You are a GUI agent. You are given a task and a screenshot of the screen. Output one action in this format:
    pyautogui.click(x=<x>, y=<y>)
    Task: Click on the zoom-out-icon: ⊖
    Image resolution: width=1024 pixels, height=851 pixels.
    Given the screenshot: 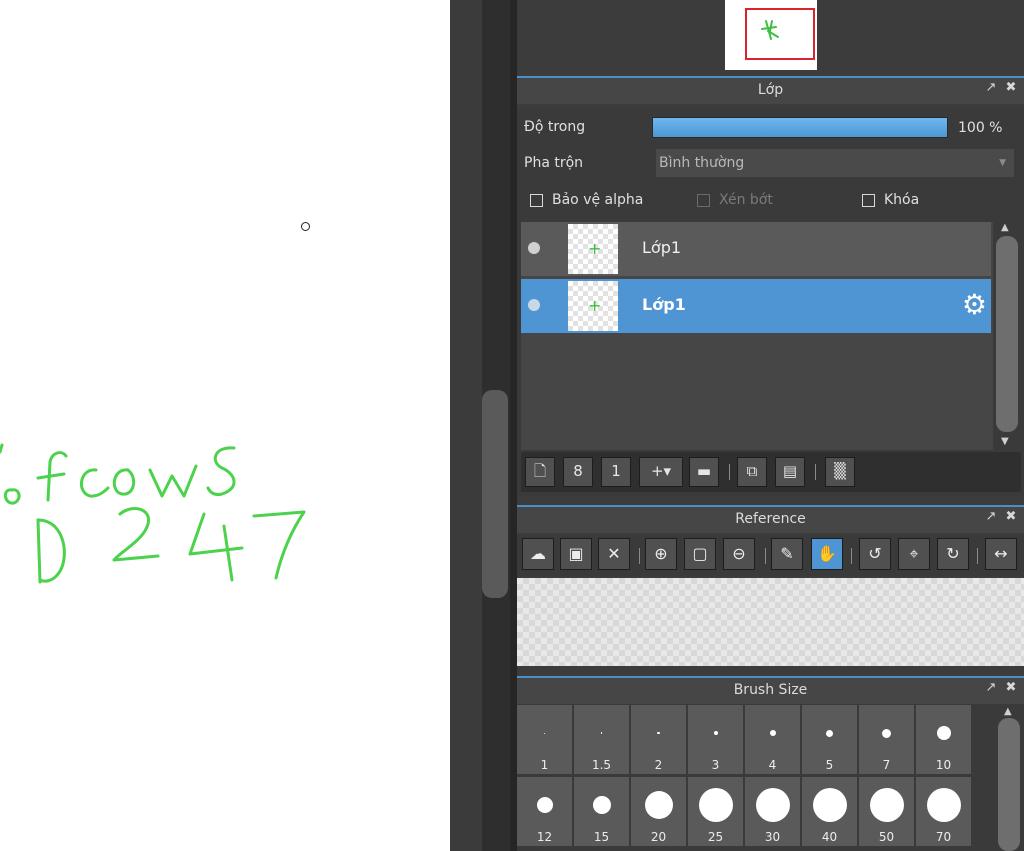 What is the action you would take?
    pyautogui.click(x=739, y=554)
    